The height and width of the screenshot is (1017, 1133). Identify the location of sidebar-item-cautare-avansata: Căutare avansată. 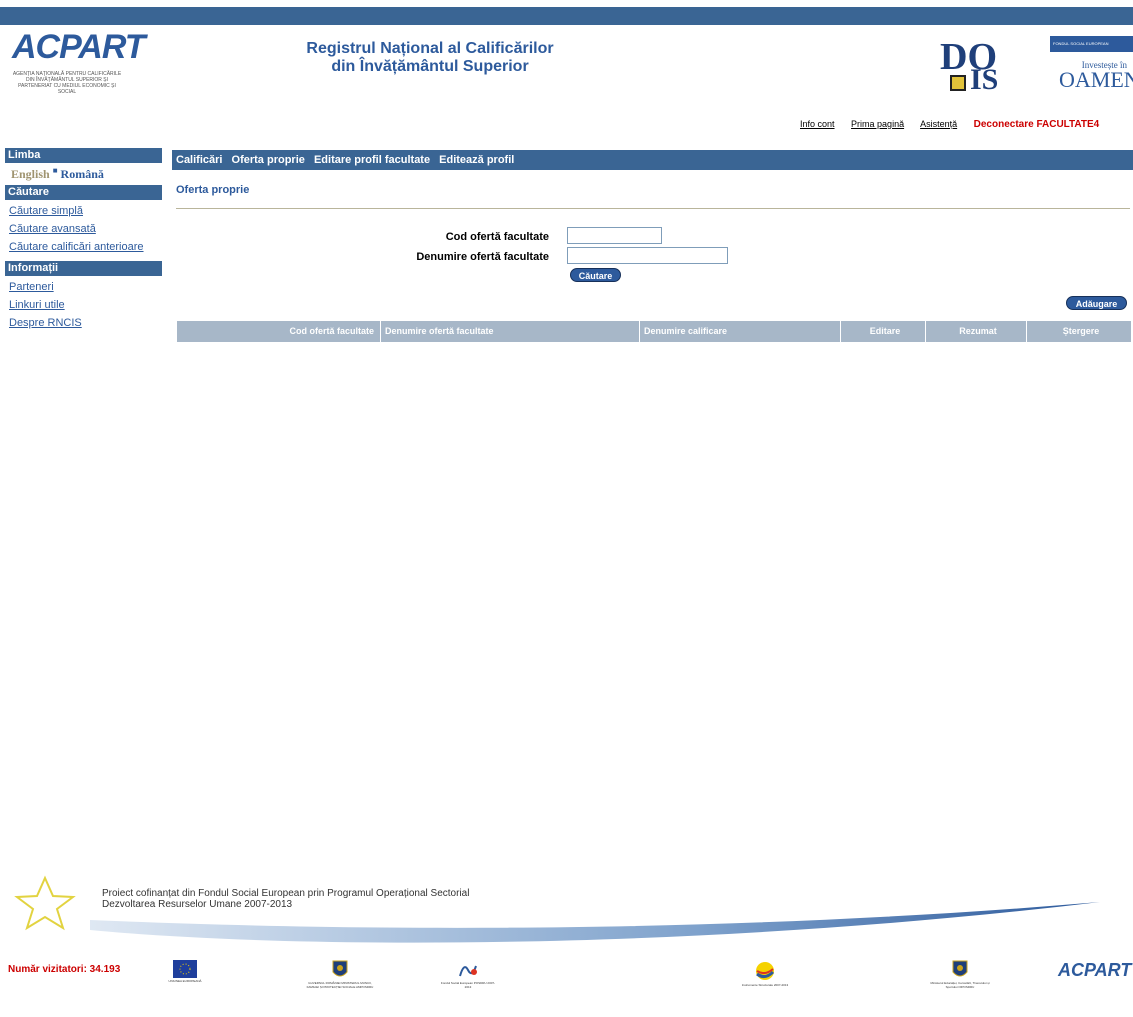
(85, 229).